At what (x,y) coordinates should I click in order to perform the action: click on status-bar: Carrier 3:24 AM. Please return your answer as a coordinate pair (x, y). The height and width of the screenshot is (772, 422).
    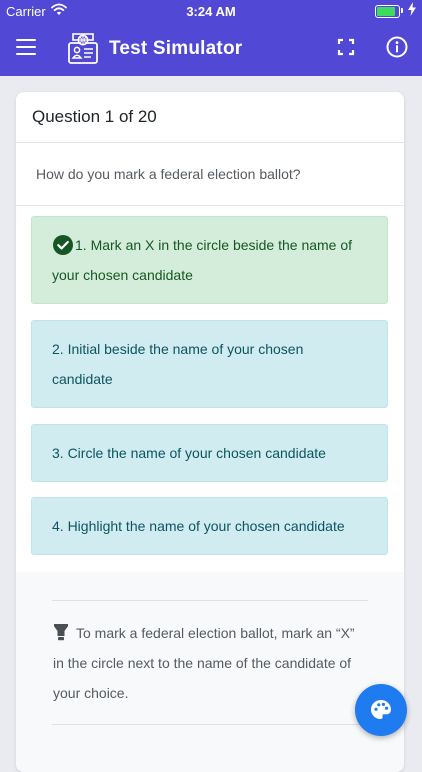
    Looking at the image, I should click on (211, 11).